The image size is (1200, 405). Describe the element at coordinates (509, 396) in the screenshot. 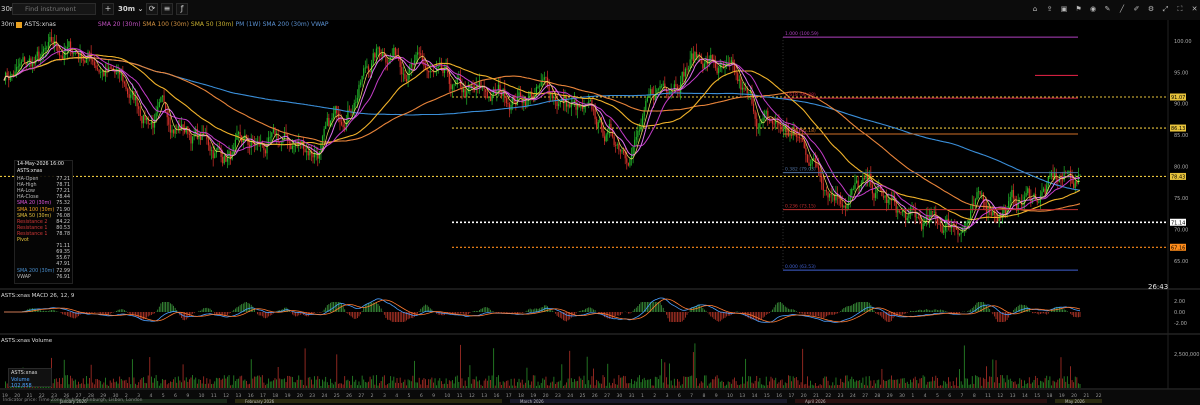

I see `day-tick-label: 17` at that location.